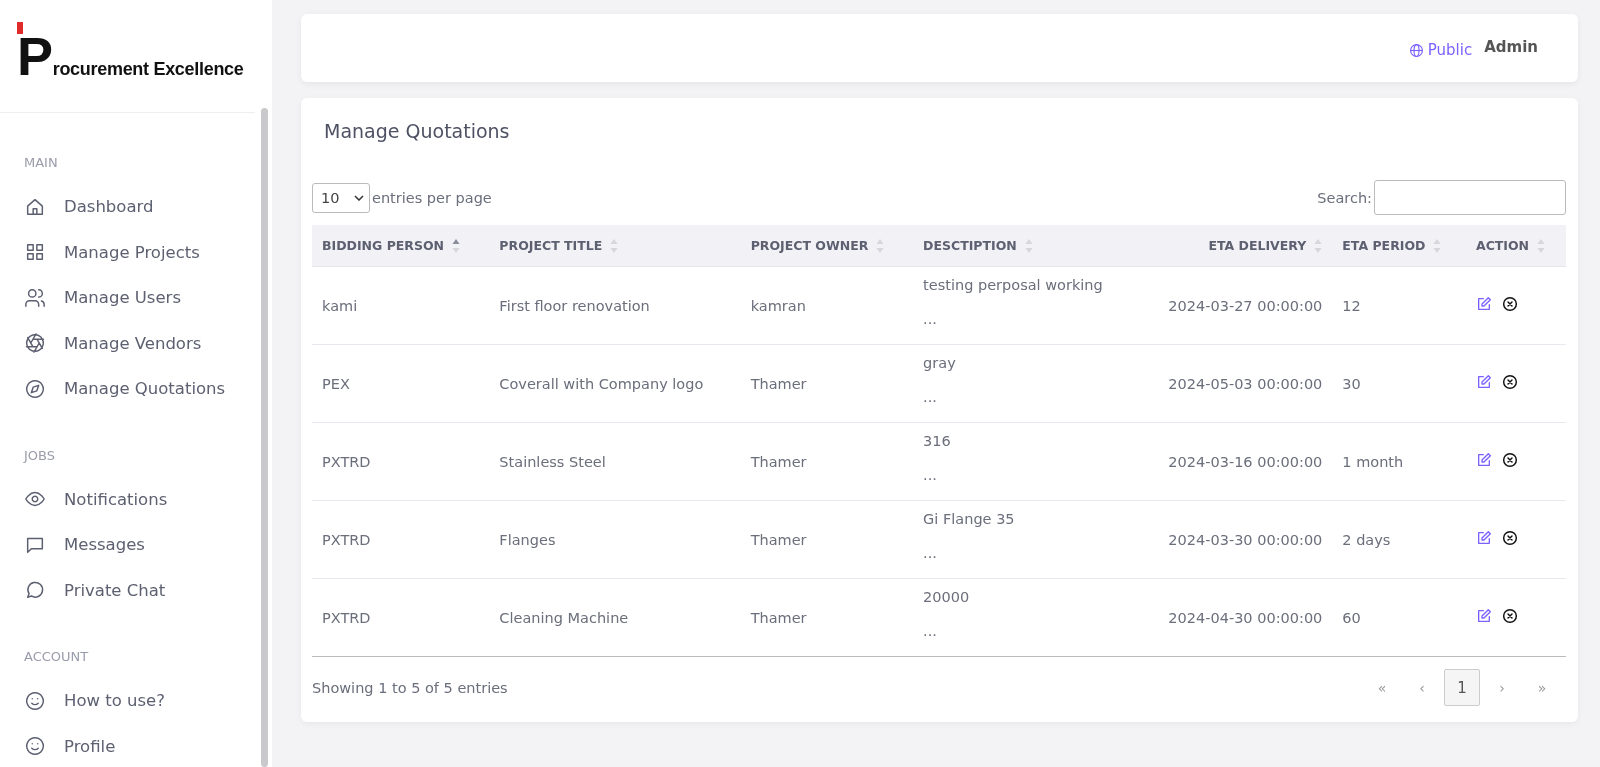  I want to click on logo: Procurement Excellence, so click(127, 56).